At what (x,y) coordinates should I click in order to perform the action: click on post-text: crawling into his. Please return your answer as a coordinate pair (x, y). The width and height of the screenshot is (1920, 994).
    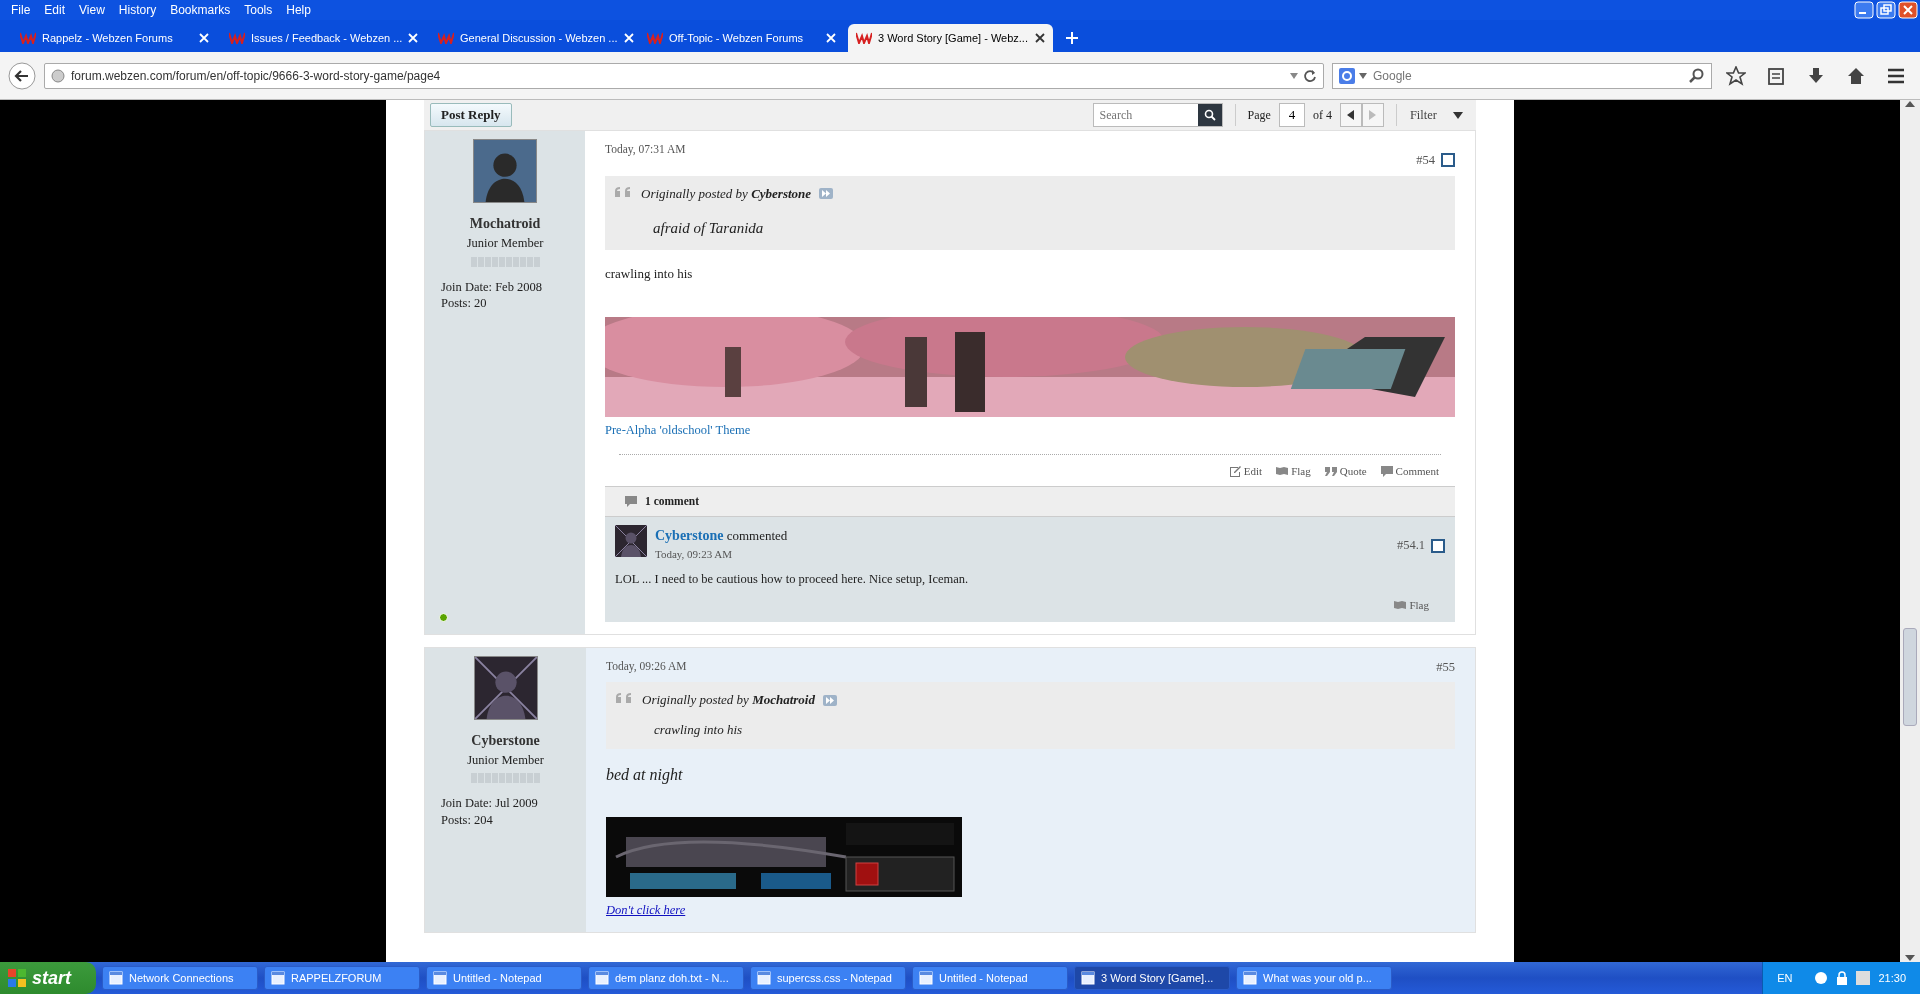
    Looking at the image, I should click on (649, 273).